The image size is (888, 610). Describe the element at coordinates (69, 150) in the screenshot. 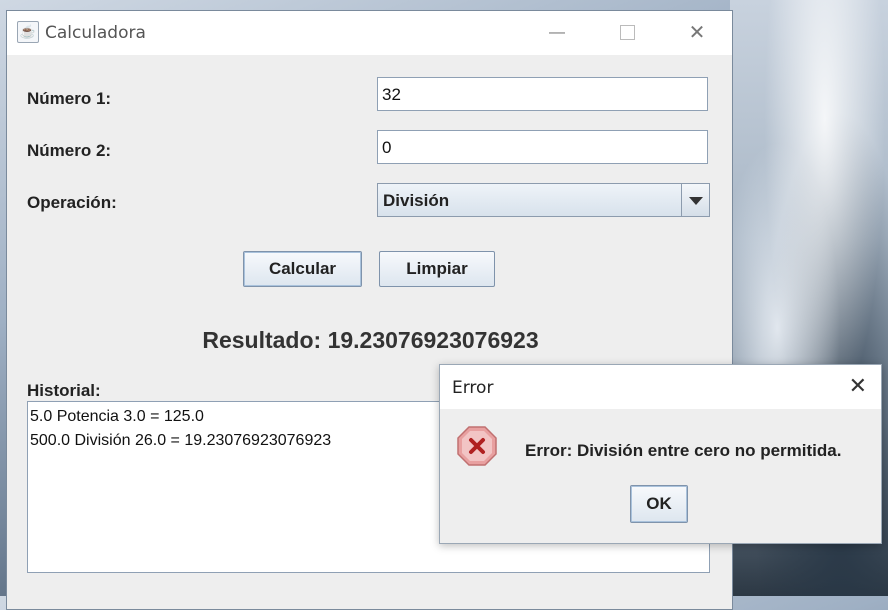

I see `number2-label: Número 2:` at that location.